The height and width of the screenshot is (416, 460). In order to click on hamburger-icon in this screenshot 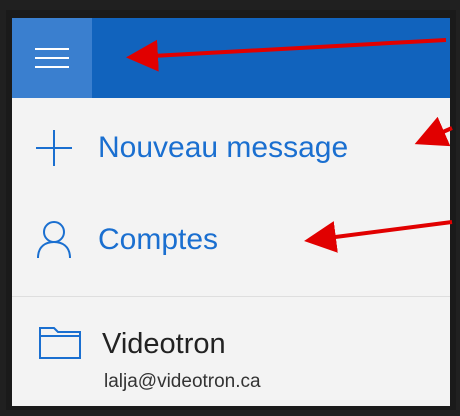, I will do `click(52, 58)`.